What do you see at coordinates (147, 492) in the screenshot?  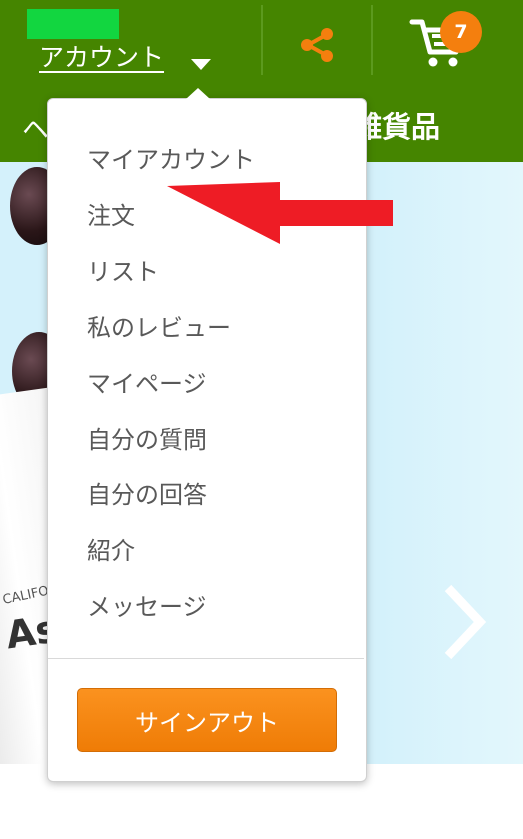 I see `menu-item-my-answers: 自分の回答` at bounding box center [147, 492].